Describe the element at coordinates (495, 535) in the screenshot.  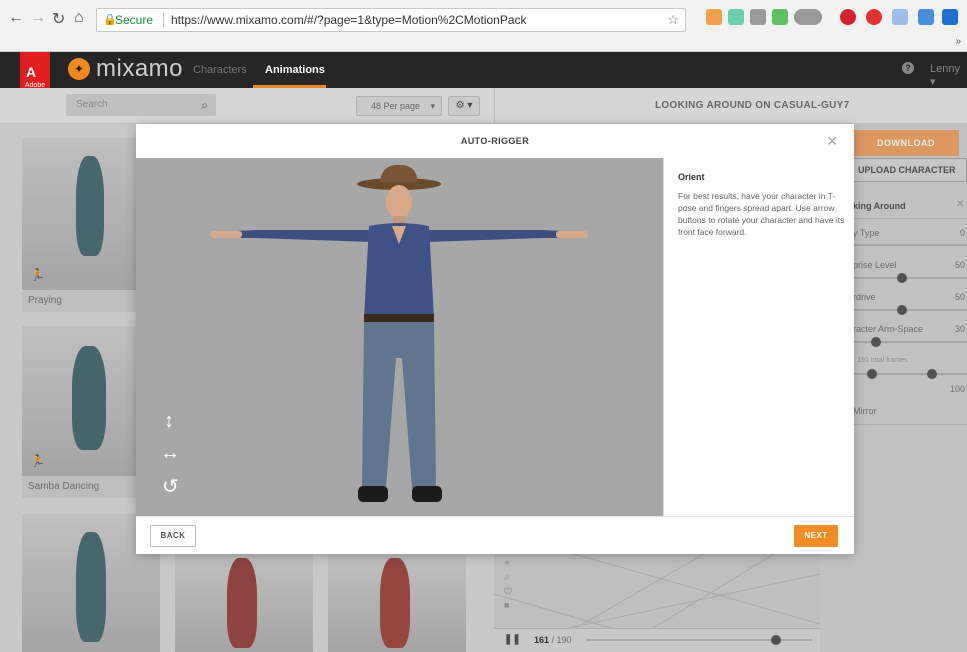
I see `modal-footer: BACK NEXT` at that location.